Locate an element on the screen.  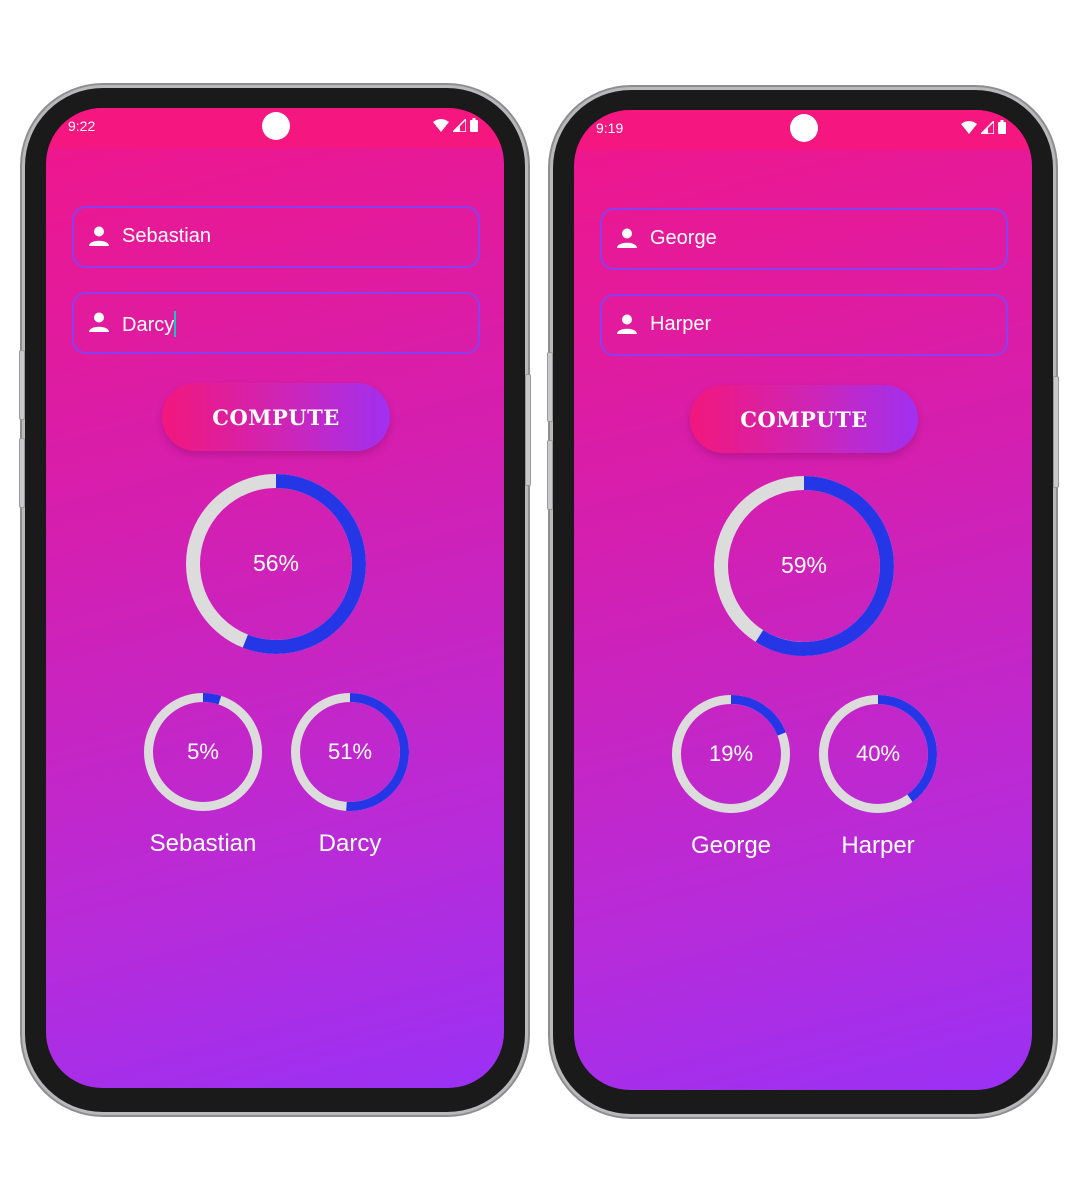
person1-percent: 19% is located at coordinates (731, 753).